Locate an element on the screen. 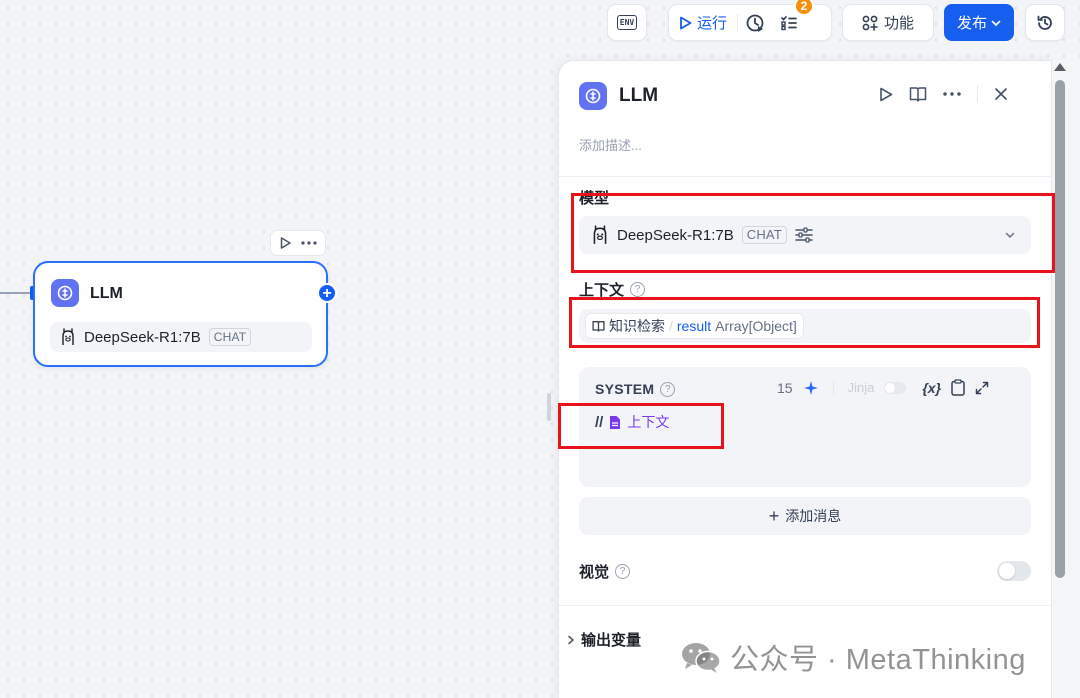 Image resolution: width=1080 pixels, height=698 pixels. panel-actions is located at coordinates (943, 94).